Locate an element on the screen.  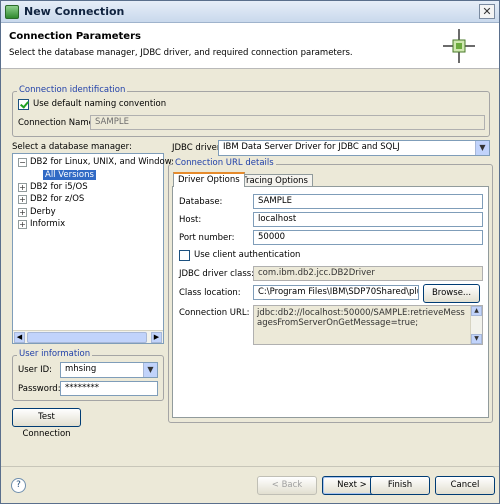
scroll-up-icon: ▲ is located at coordinates (476, 311).